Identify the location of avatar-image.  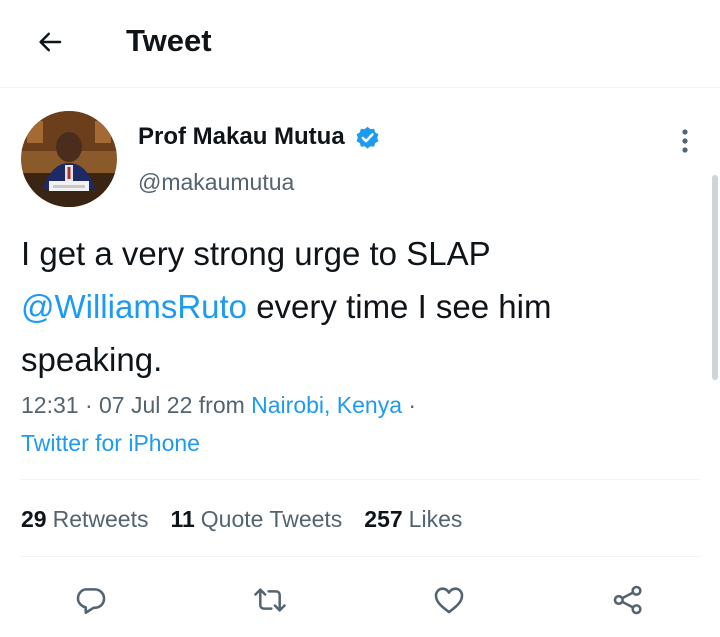
(69, 159).